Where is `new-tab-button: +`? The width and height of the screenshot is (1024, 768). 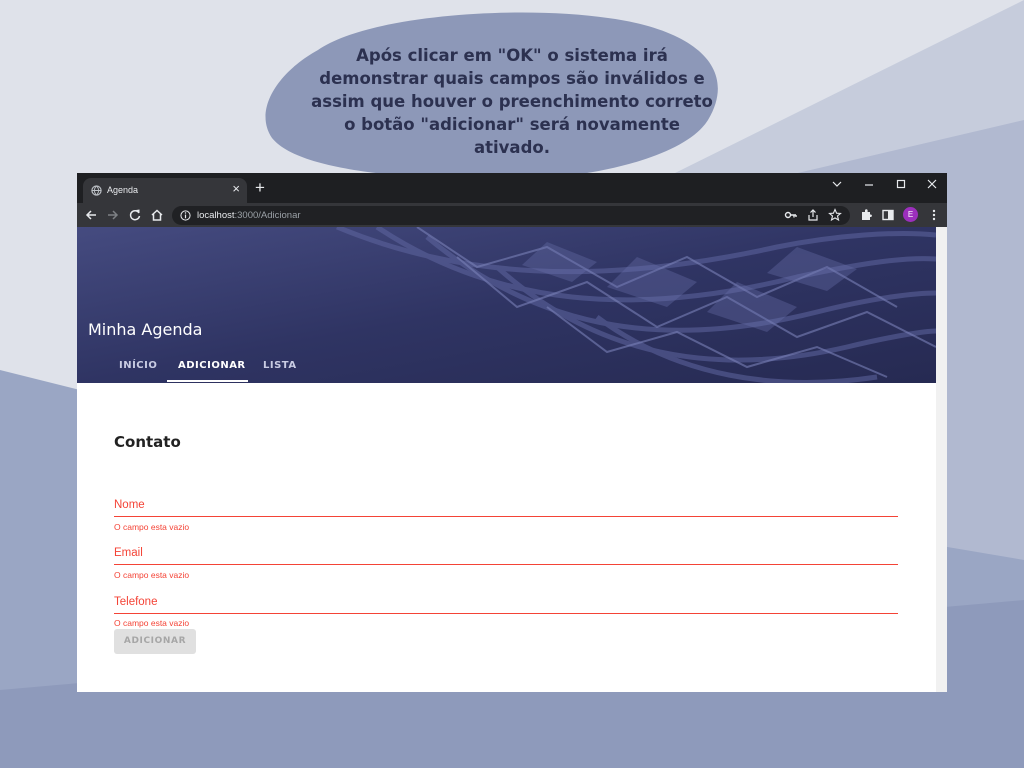
new-tab-button: + is located at coordinates (260, 188).